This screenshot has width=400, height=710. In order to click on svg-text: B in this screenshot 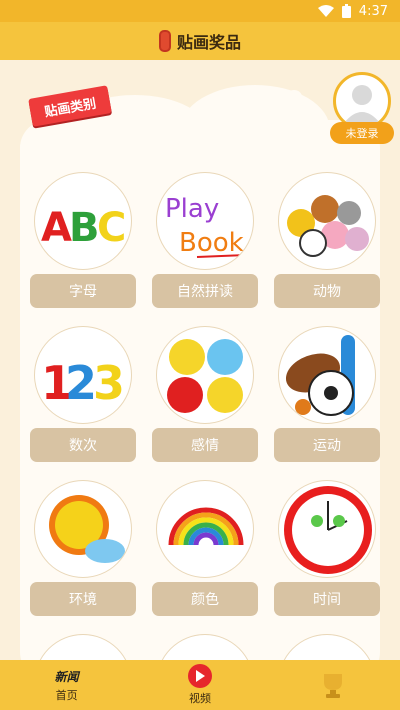, I will do `click(84, 228)`.